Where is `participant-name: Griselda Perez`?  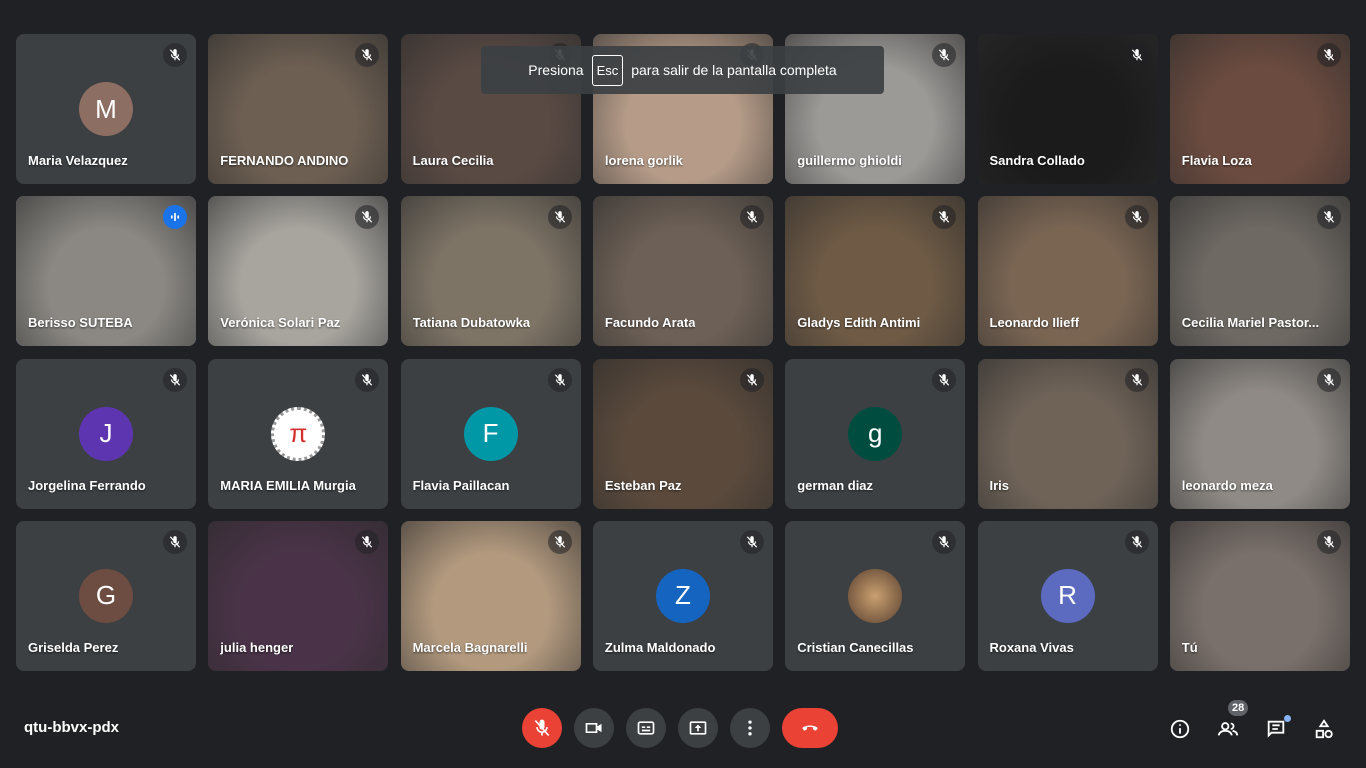 participant-name: Griselda Perez is located at coordinates (73, 647).